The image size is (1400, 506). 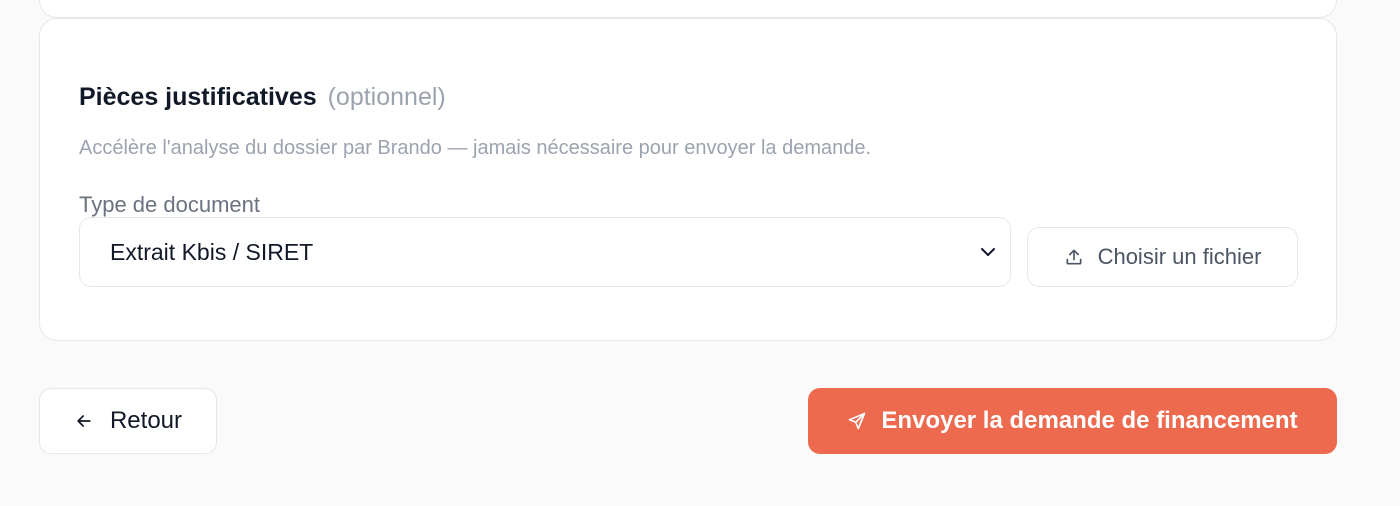 I want to click on submit-financing-request-button: Envoyer la demande de financement, so click(x=1072, y=421).